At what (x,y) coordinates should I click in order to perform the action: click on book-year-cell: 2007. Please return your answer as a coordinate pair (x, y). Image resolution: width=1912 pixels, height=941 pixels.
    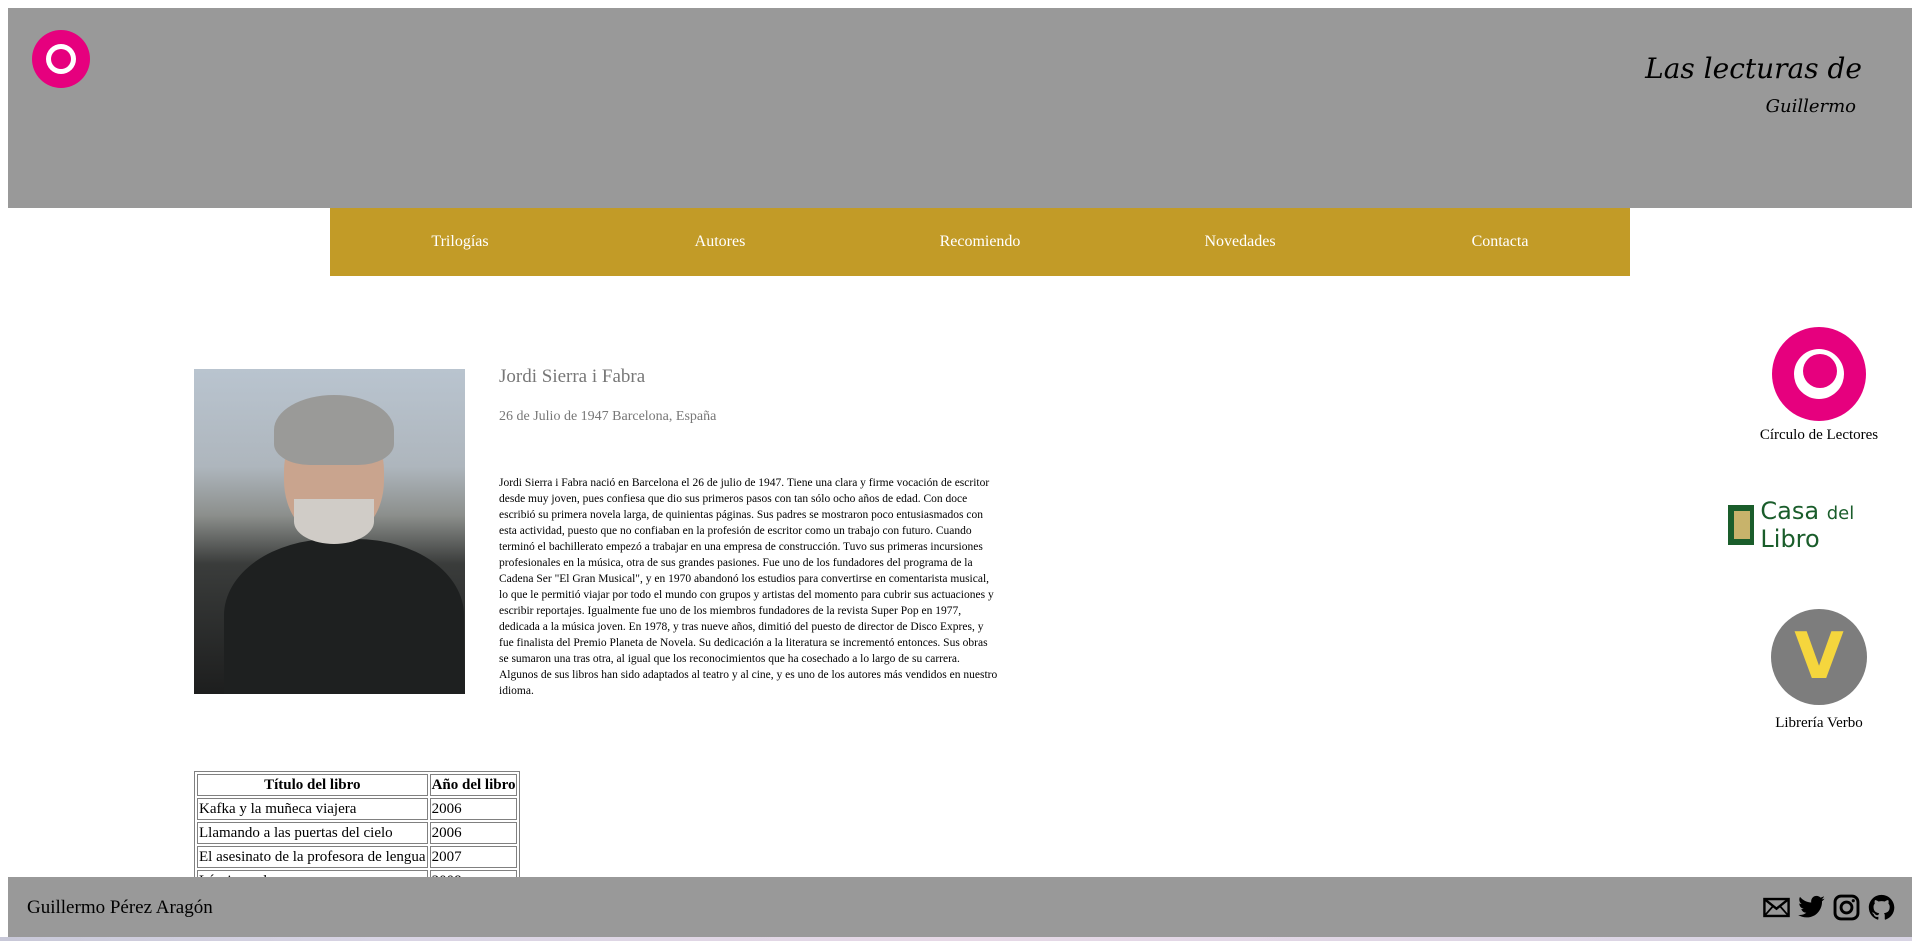
    Looking at the image, I should click on (473, 857).